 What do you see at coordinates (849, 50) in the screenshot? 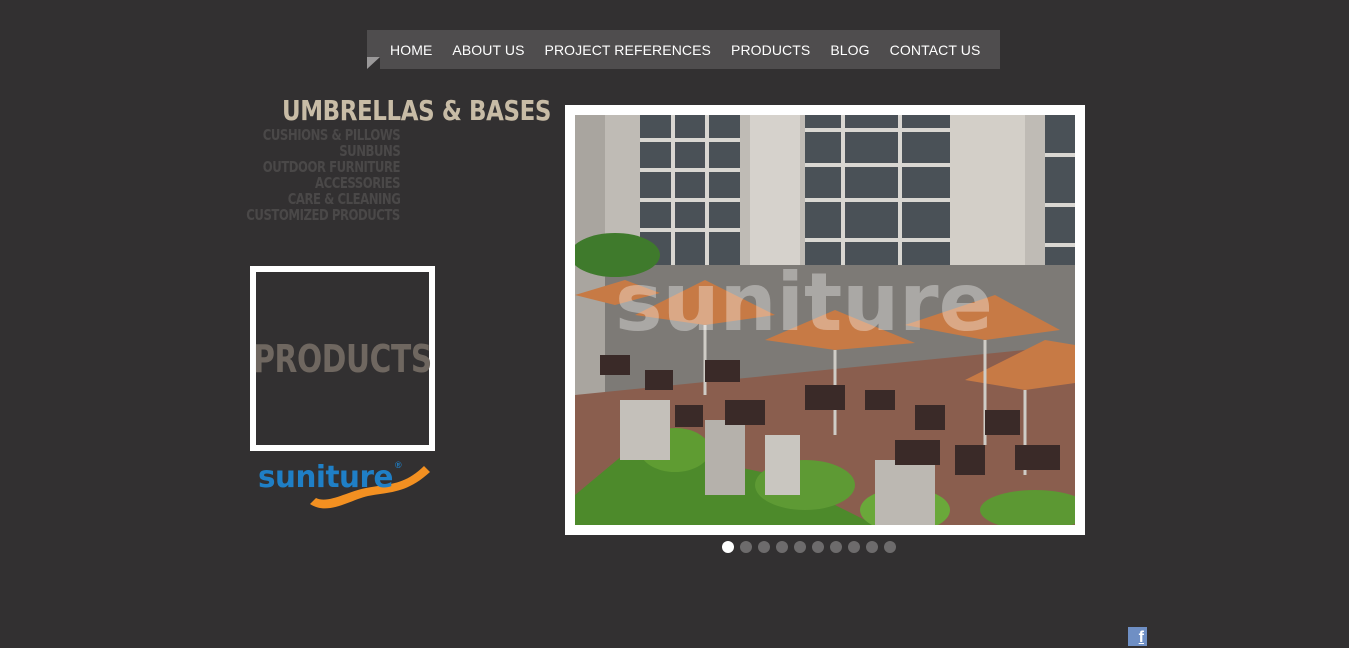
I see `nav-blog: BLOG` at bounding box center [849, 50].